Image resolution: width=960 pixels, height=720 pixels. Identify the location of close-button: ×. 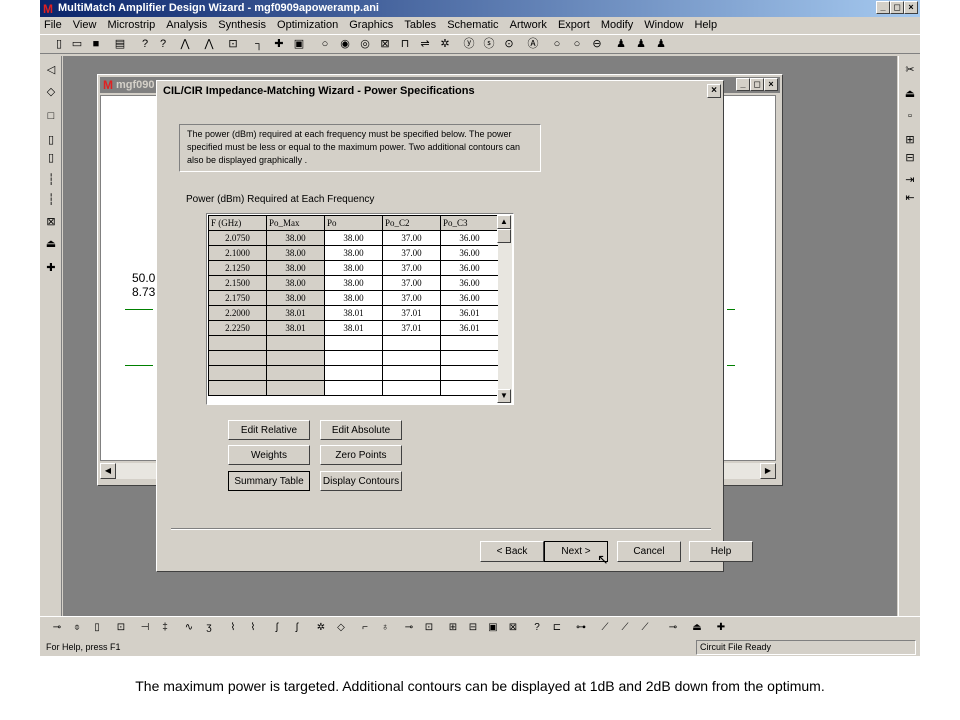
(911, 7).